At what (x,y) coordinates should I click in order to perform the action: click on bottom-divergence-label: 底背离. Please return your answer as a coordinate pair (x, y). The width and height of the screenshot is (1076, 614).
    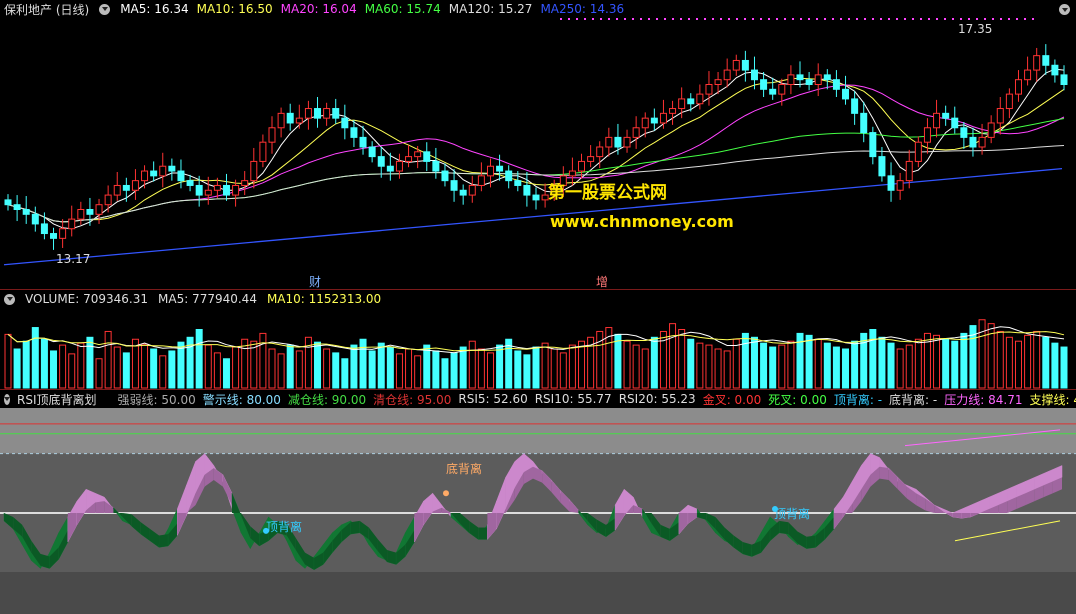
    Looking at the image, I should click on (464, 469).